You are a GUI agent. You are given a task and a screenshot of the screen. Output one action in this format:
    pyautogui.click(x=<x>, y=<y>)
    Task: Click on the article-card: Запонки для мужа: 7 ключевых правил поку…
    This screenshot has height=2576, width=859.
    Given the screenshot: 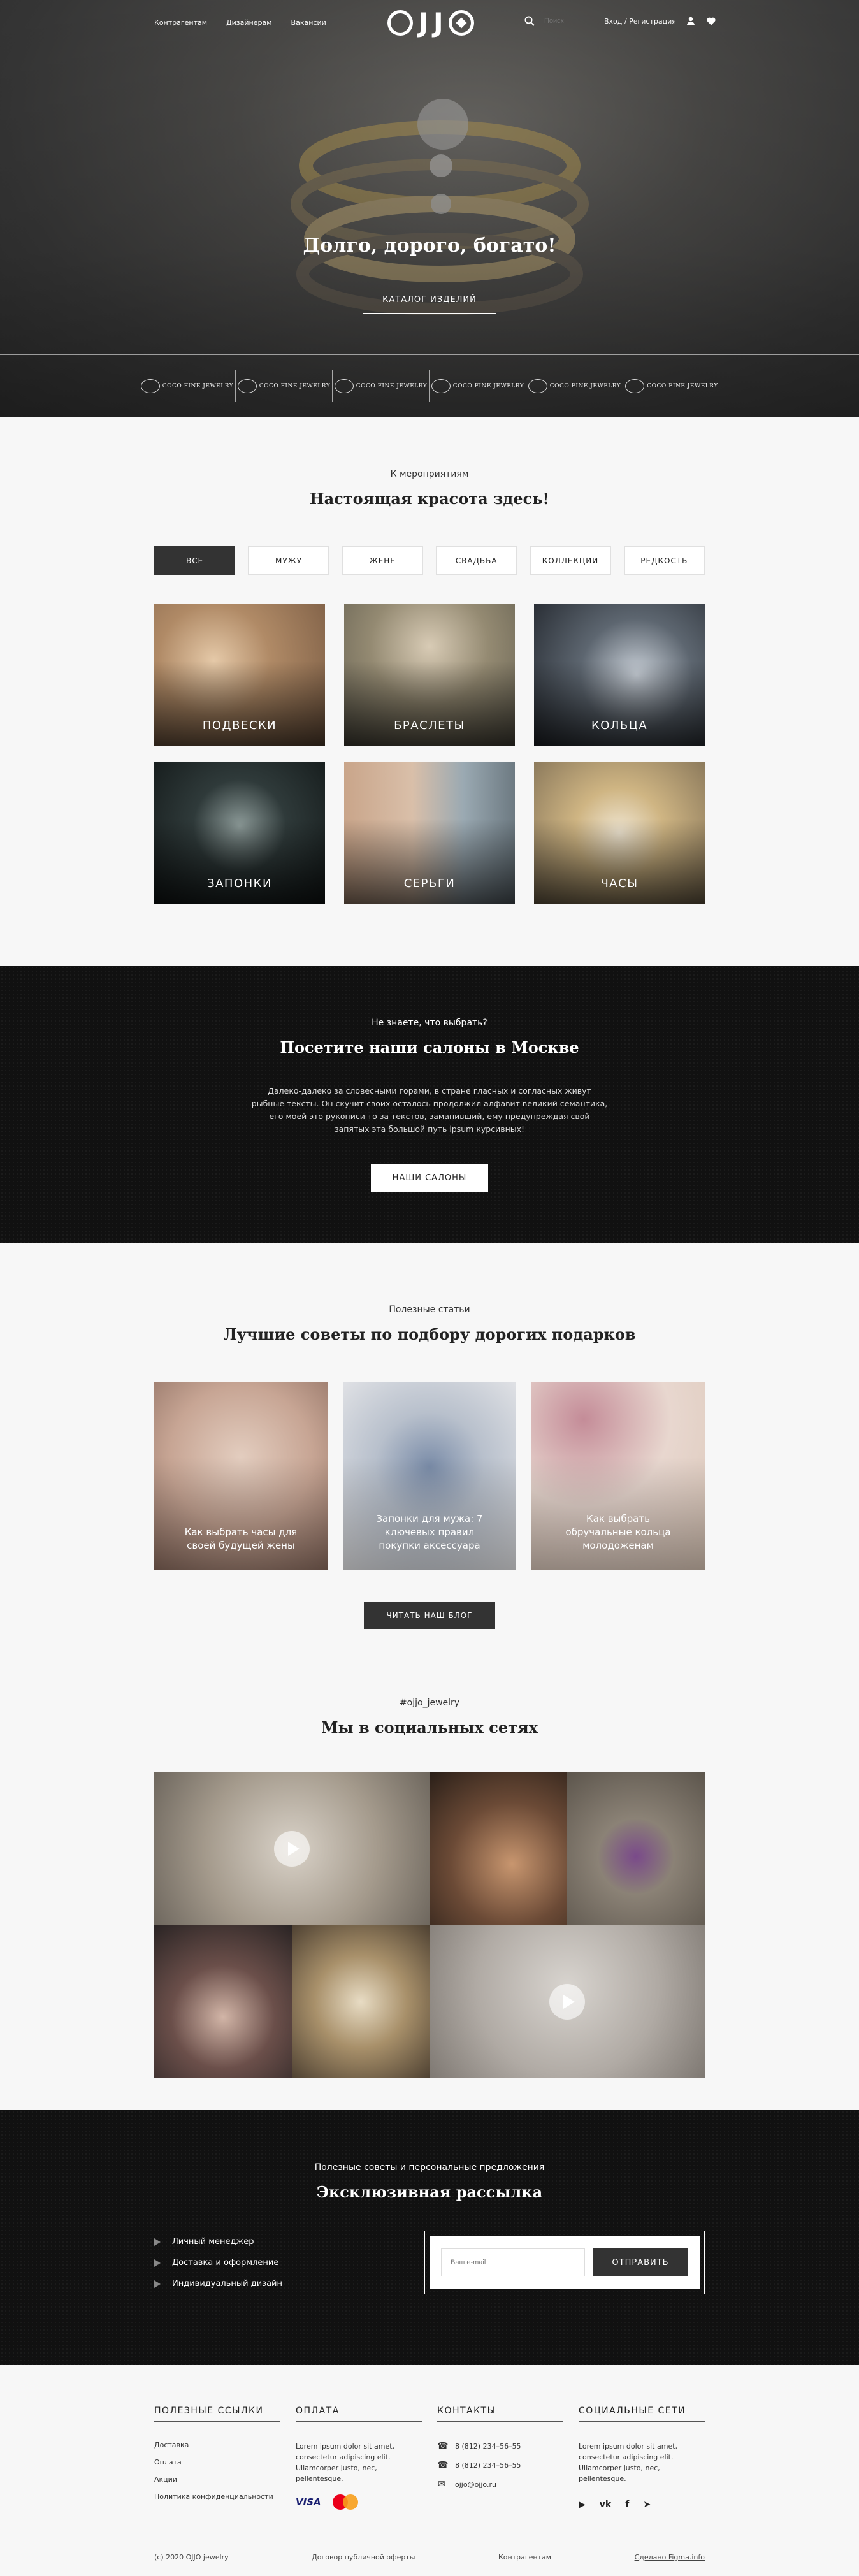 What is the action you would take?
    pyautogui.click(x=429, y=1476)
    